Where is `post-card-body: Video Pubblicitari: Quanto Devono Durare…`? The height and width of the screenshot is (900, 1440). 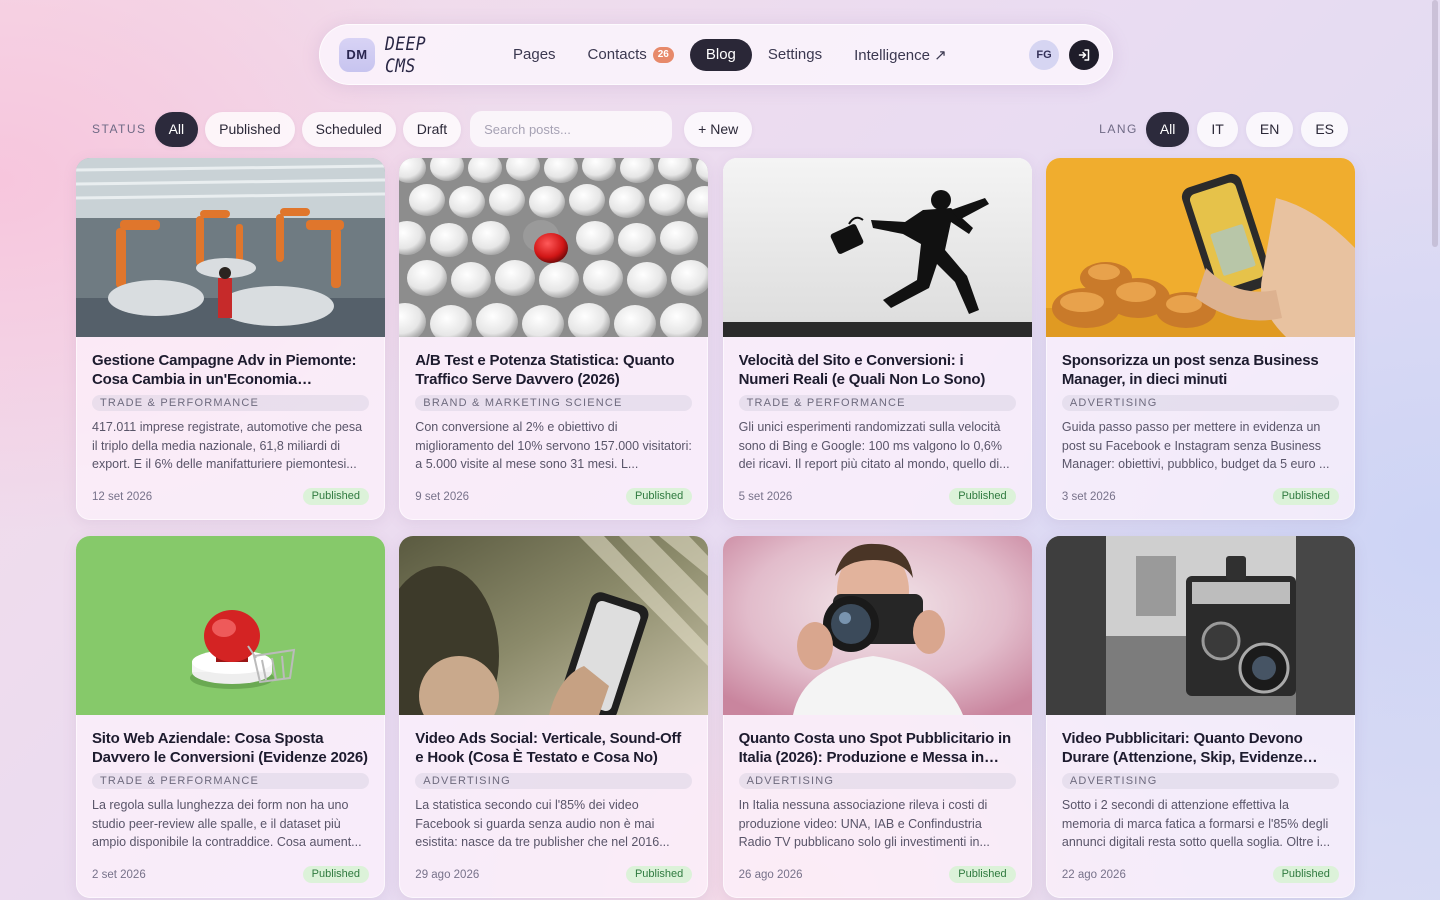
post-card-body: Video Pubblicitari: Quanto Devono Durare… is located at coordinates (1200, 806).